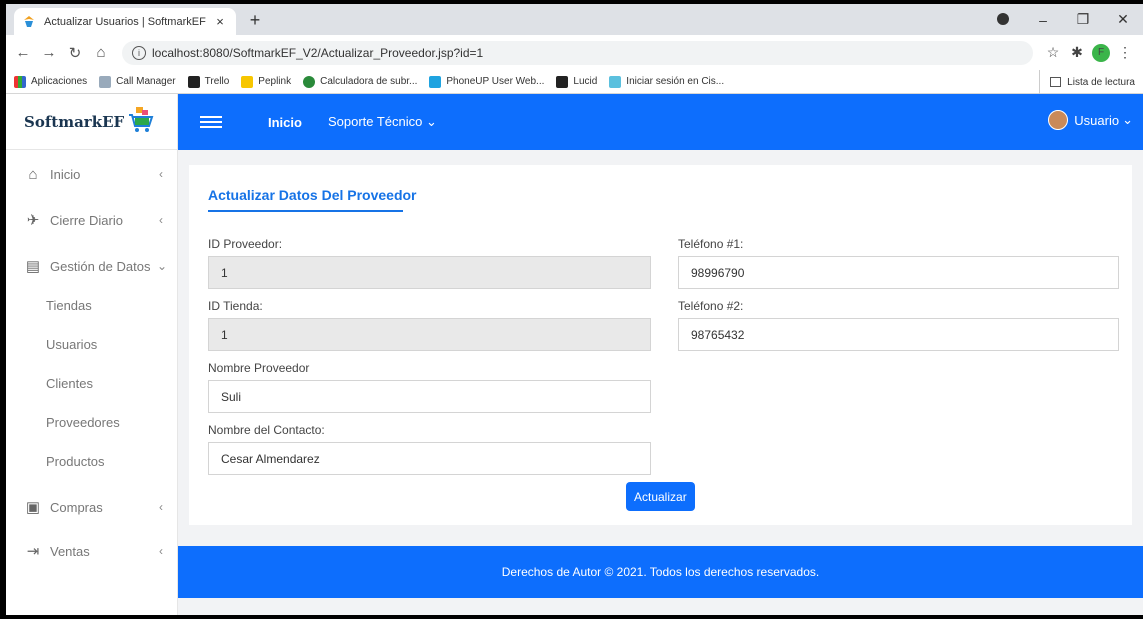  I want to click on bookmark-trello: Trello, so click(208, 81).